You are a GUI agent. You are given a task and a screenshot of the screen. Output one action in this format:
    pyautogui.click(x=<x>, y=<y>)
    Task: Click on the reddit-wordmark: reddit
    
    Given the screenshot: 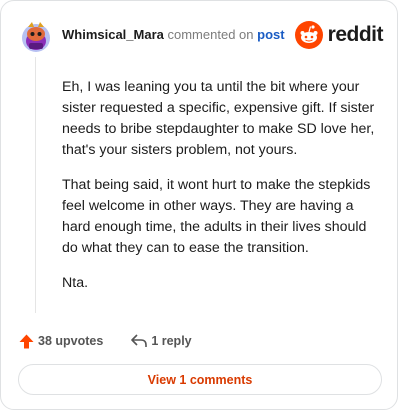 What is the action you would take?
    pyautogui.click(x=355, y=34)
    